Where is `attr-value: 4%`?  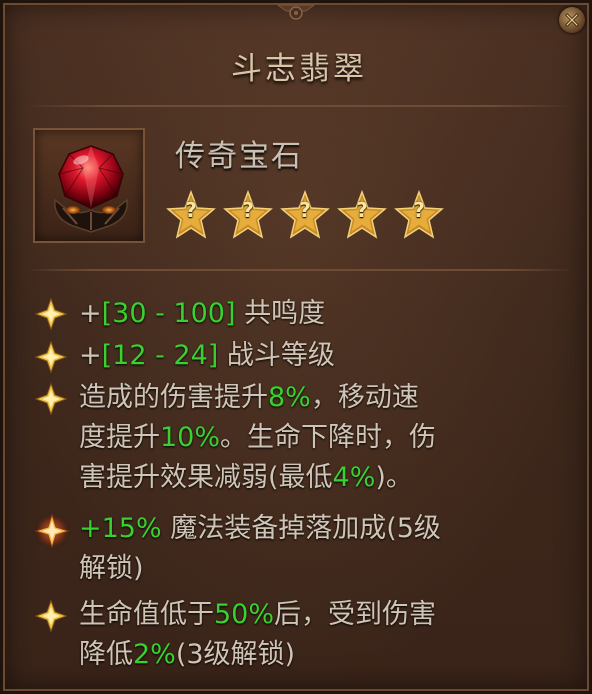
attr-value: 4% is located at coordinates (354, 477).